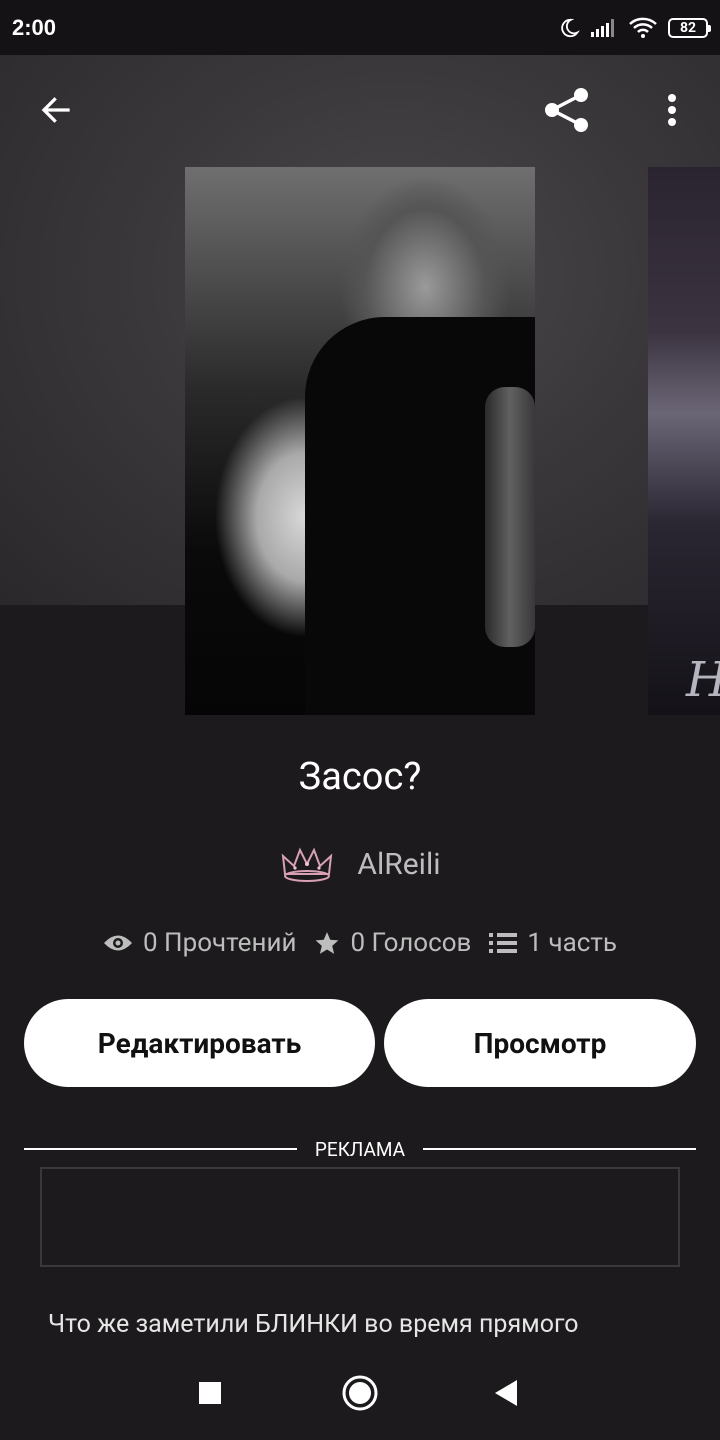 The width and height of the screenshot is (720, 1440). Describe the element at coordinates (360, 1149) in the screenshot. I see `ad-divider: РЕКЛАМА` at that location.